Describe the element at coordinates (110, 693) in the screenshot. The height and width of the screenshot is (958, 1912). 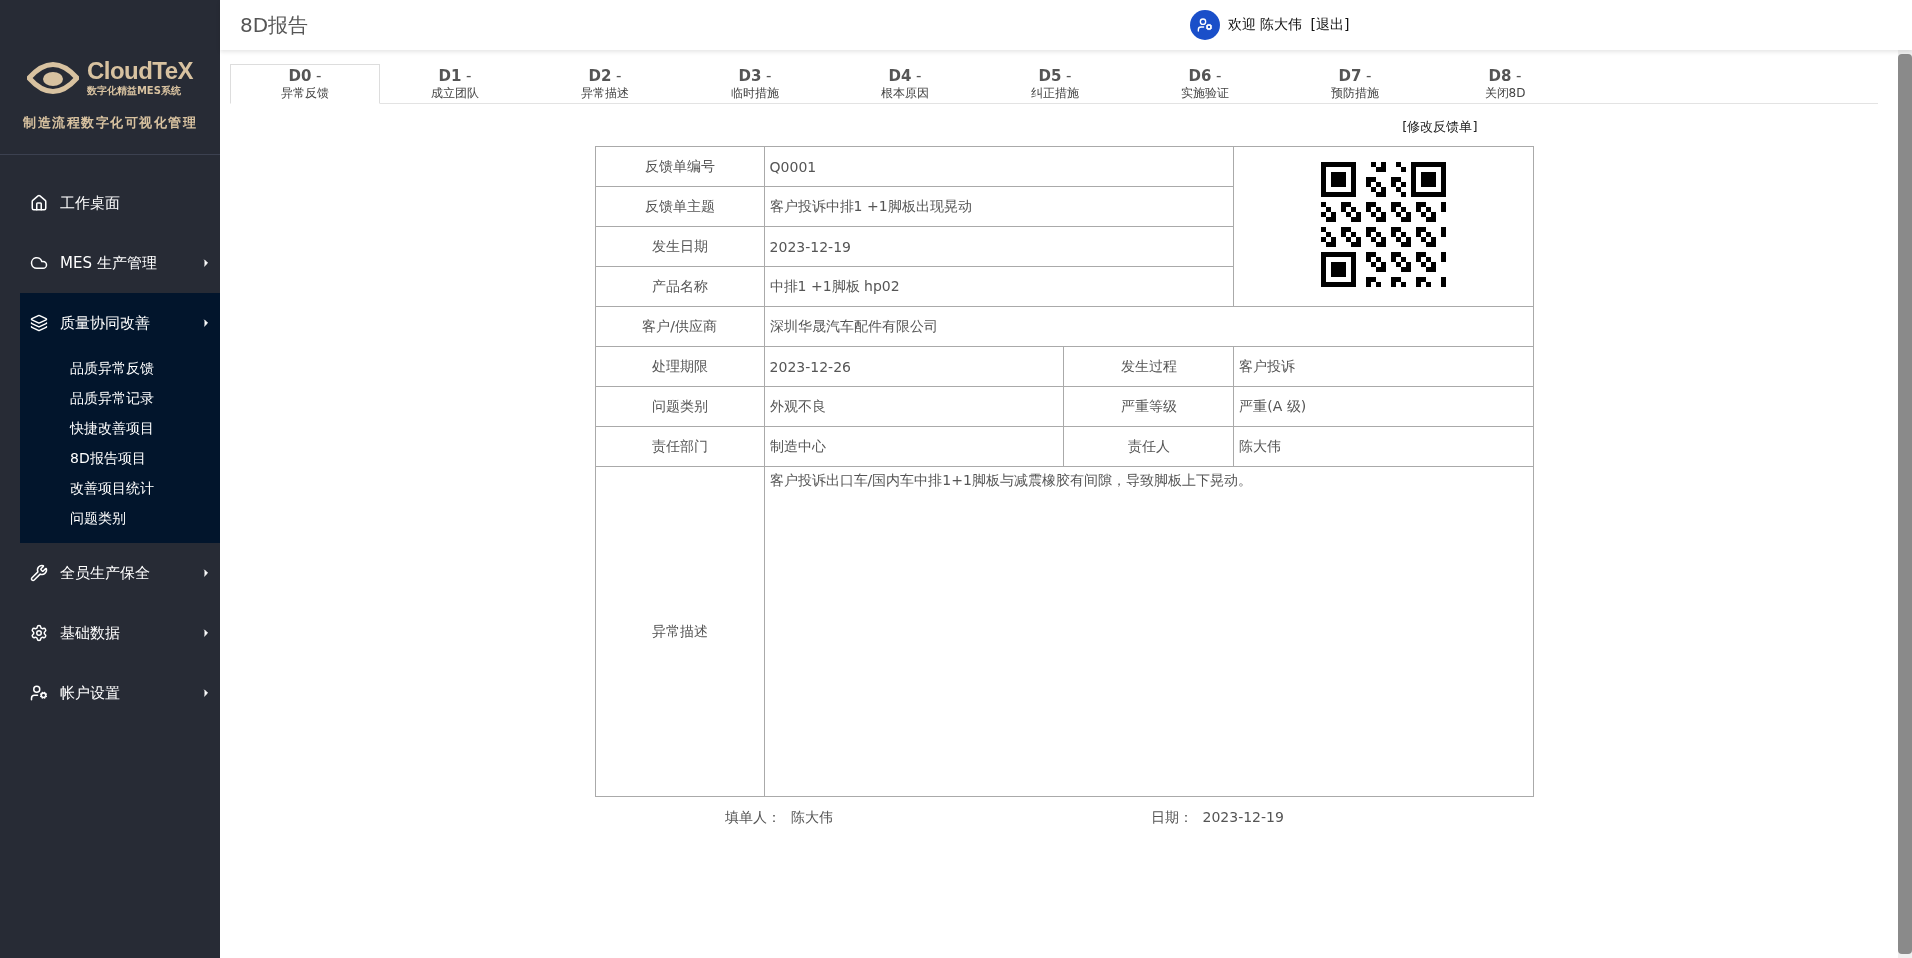
I see `sidebar-item: 帐户设置` at that location.